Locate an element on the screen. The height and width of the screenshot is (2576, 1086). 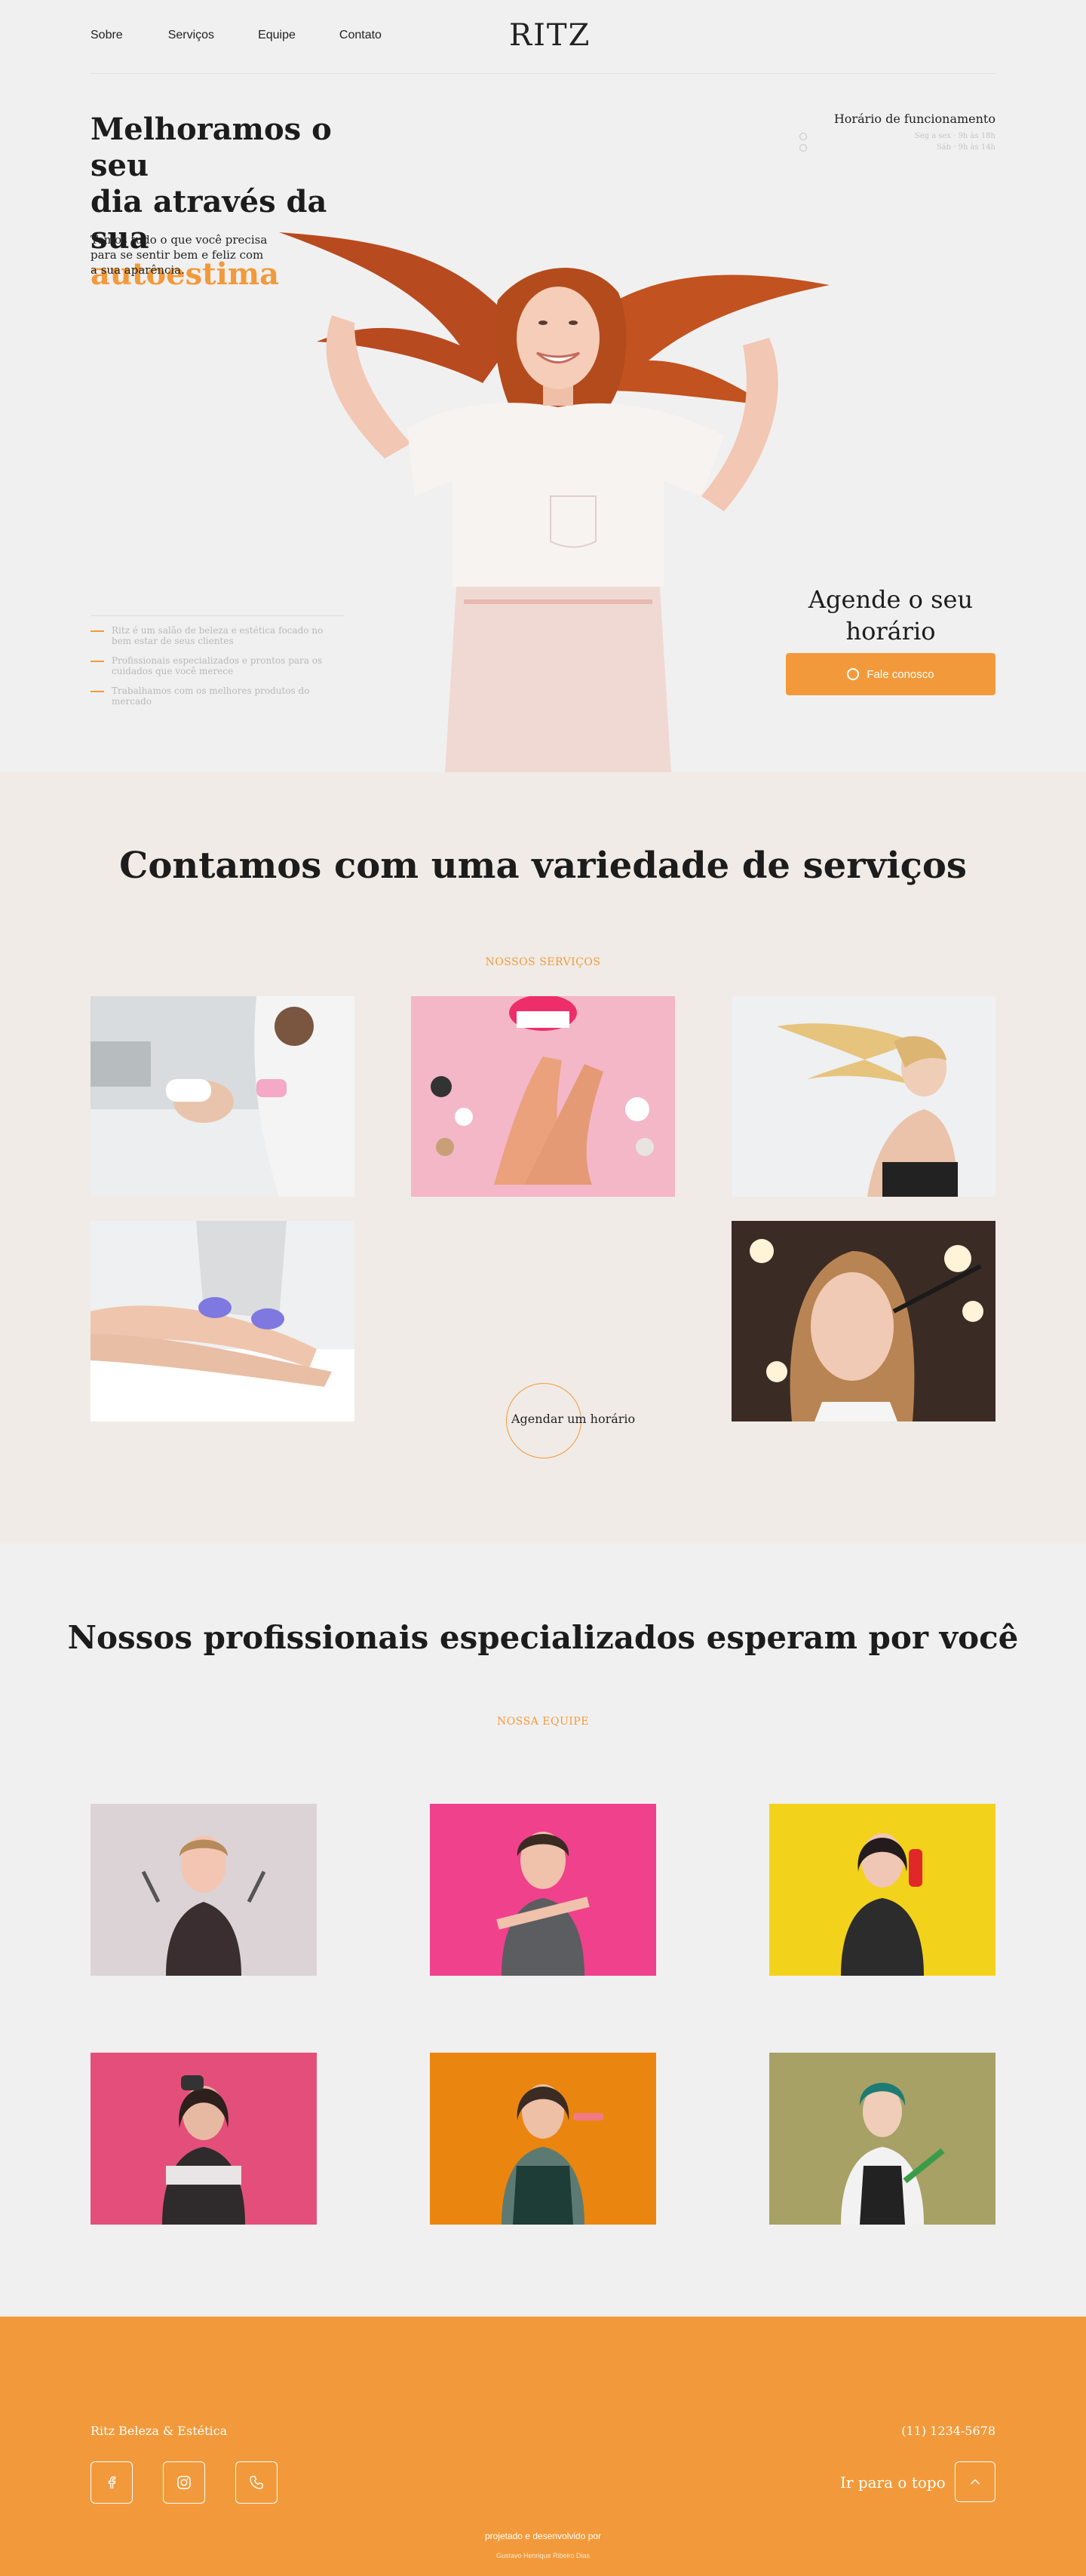
back-to-top-button is located at coordinates (975, 2481).